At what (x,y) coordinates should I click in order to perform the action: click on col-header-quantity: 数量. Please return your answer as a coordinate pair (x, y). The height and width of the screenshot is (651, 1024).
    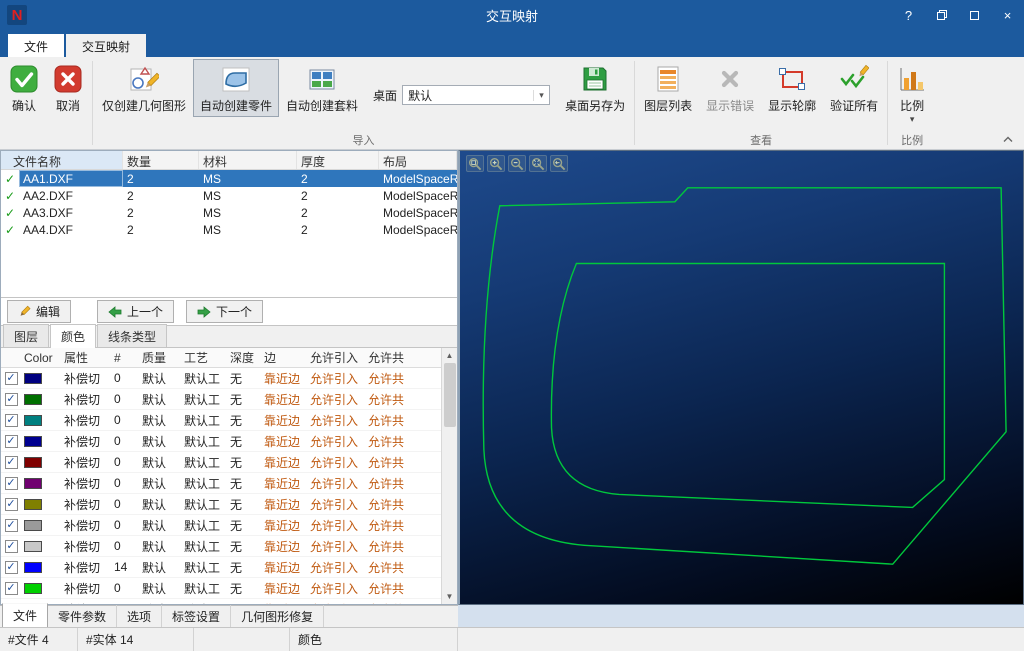
    Looking at the image, I should click on (161, 160).